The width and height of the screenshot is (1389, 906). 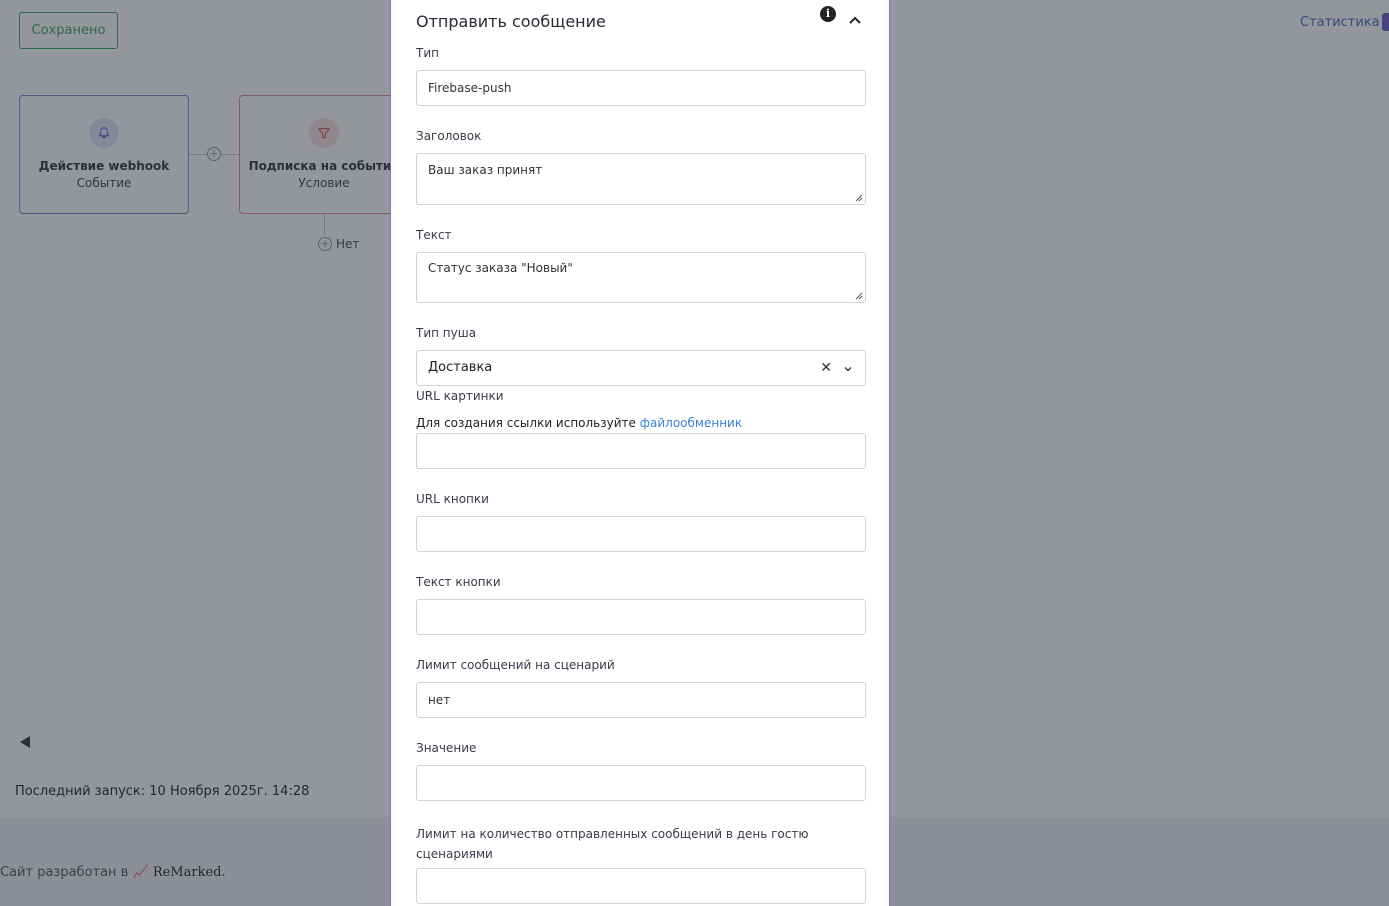 I want to click on limit-value-input, so click(x=641, y=783).